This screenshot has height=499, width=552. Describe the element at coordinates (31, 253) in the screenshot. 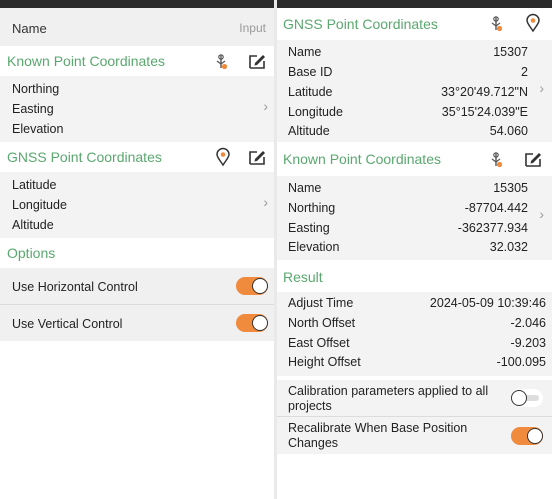

I see `options-title: Options` at that location.